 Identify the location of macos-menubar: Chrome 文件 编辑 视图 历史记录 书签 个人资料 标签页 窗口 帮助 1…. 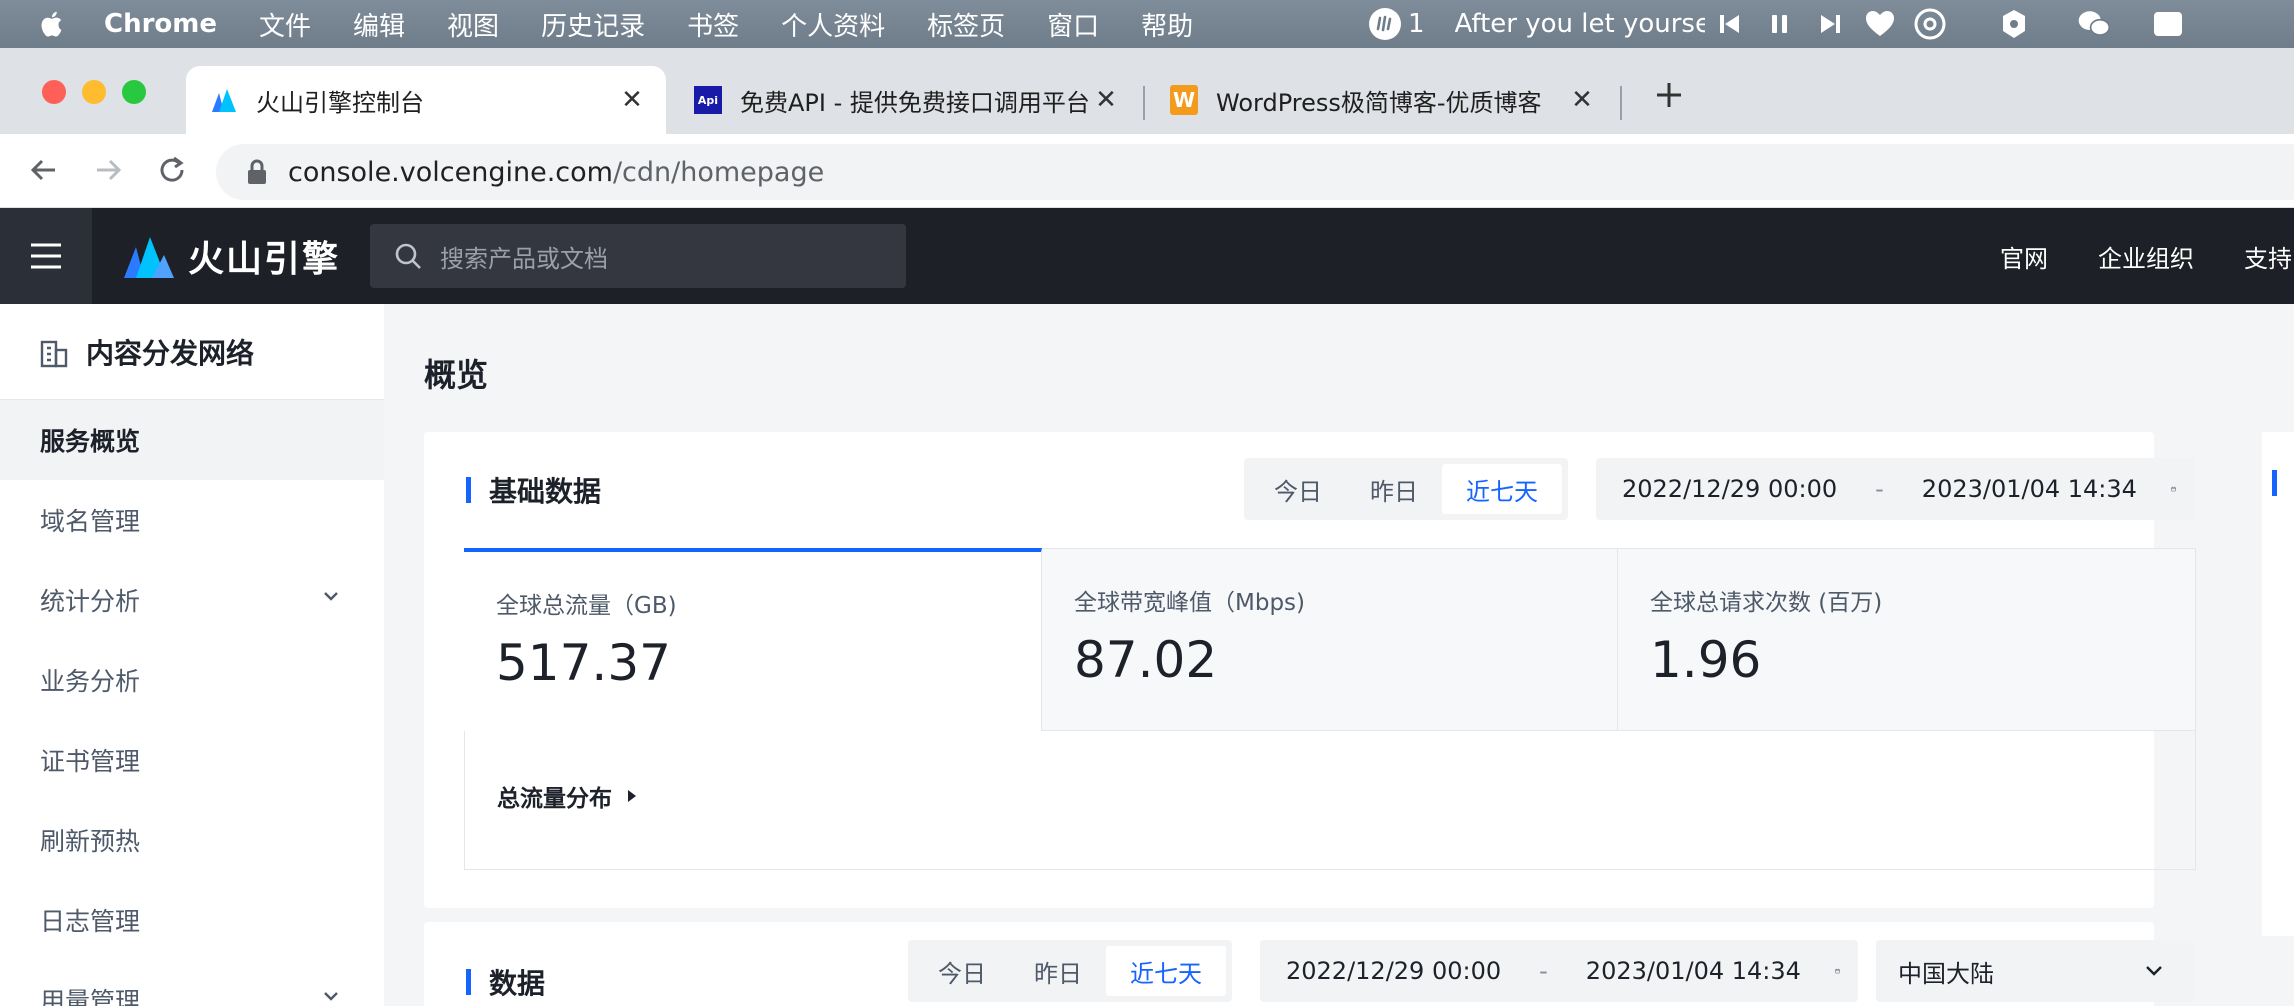
(1147, 24).